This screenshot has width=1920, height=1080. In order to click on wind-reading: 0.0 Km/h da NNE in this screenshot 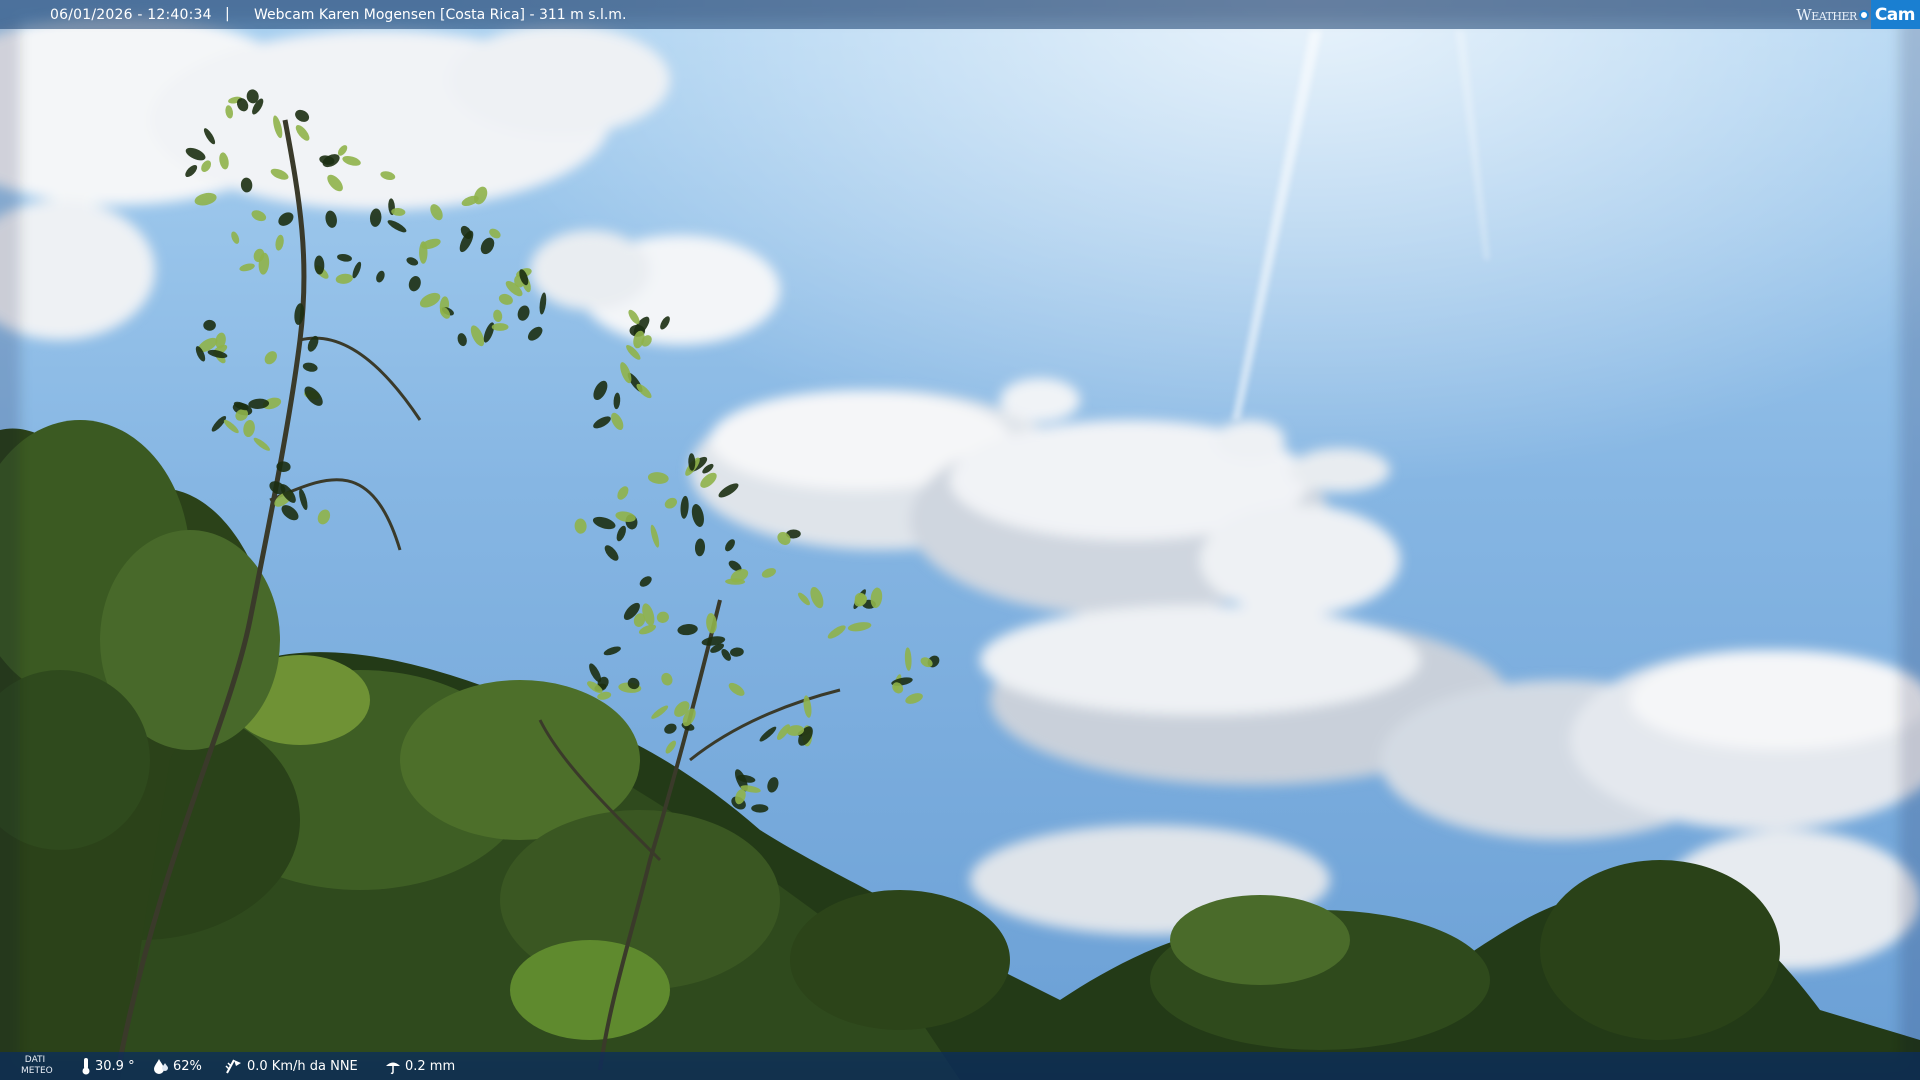, I will do `click(291, 1066)`.